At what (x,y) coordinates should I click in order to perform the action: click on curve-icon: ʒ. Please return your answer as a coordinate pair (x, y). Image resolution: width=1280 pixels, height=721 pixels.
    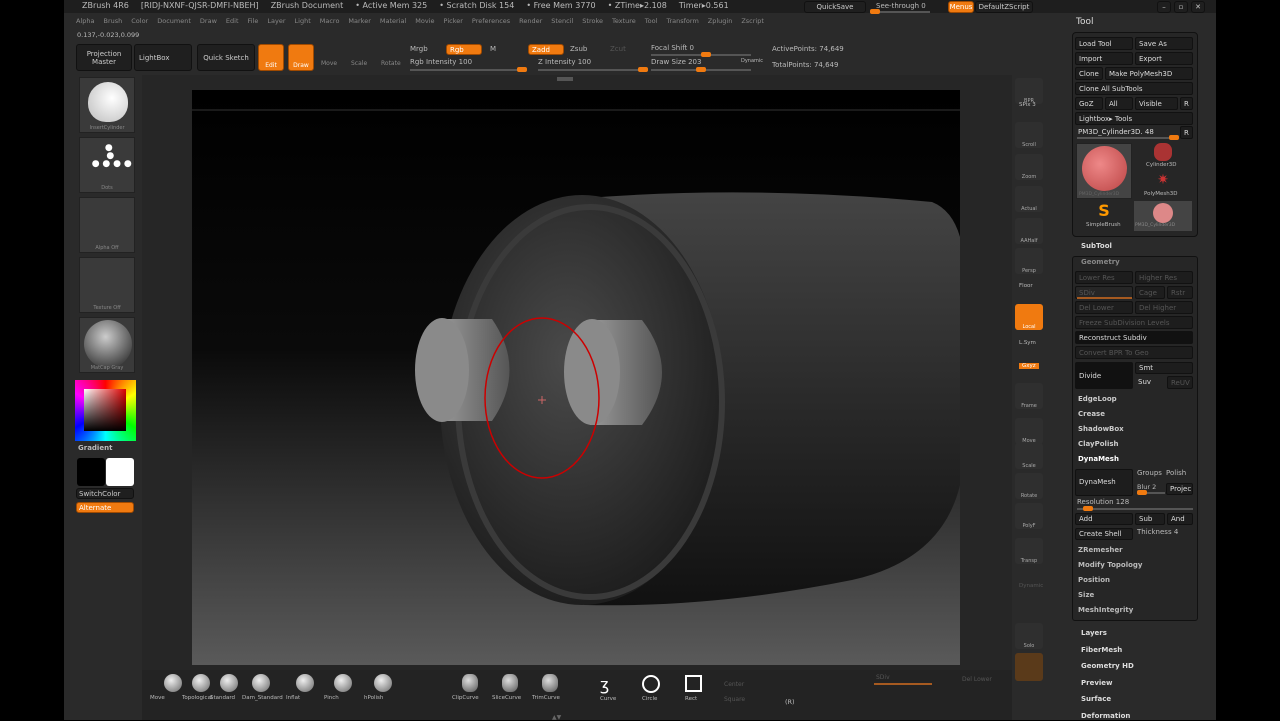
    Looking at the image, I should click on (604, 684).